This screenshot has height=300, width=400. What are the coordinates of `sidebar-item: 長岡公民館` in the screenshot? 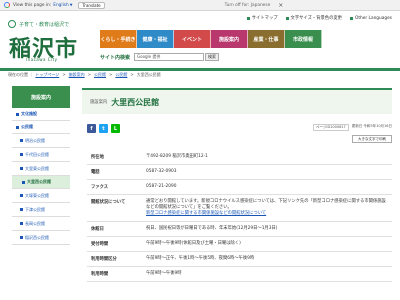 It's located at (41, 224).